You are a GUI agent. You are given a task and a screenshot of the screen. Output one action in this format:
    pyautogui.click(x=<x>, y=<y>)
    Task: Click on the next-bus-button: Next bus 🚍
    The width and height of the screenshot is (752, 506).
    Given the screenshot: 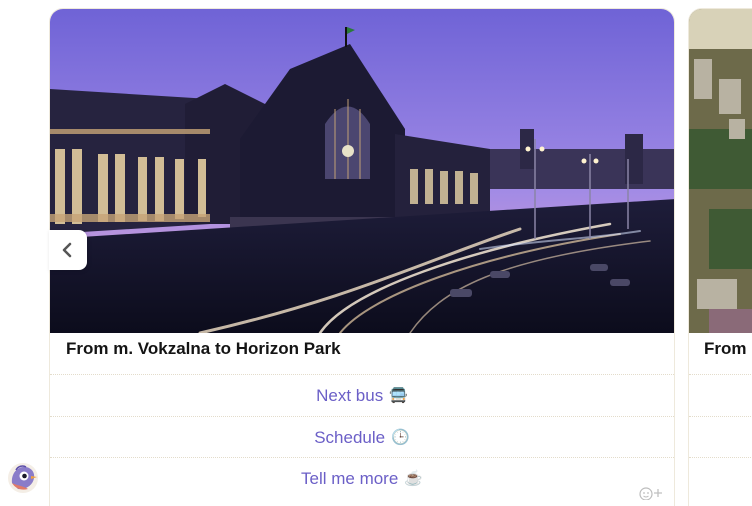 What is the action you would take?
    pyautogui.click(x=362, y=395)
    